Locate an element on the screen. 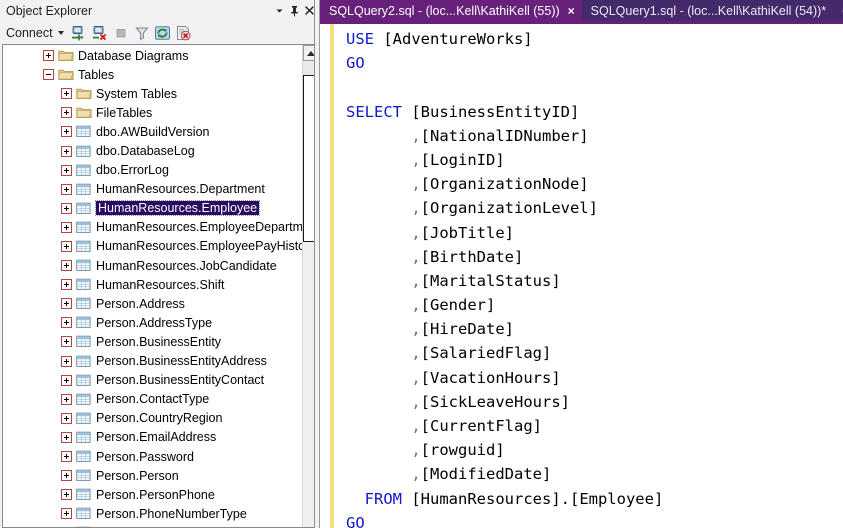 The width and height of the screenshot is (843, 528). tree-item-person-password: Person.Password is located at coordinates (152, 456).